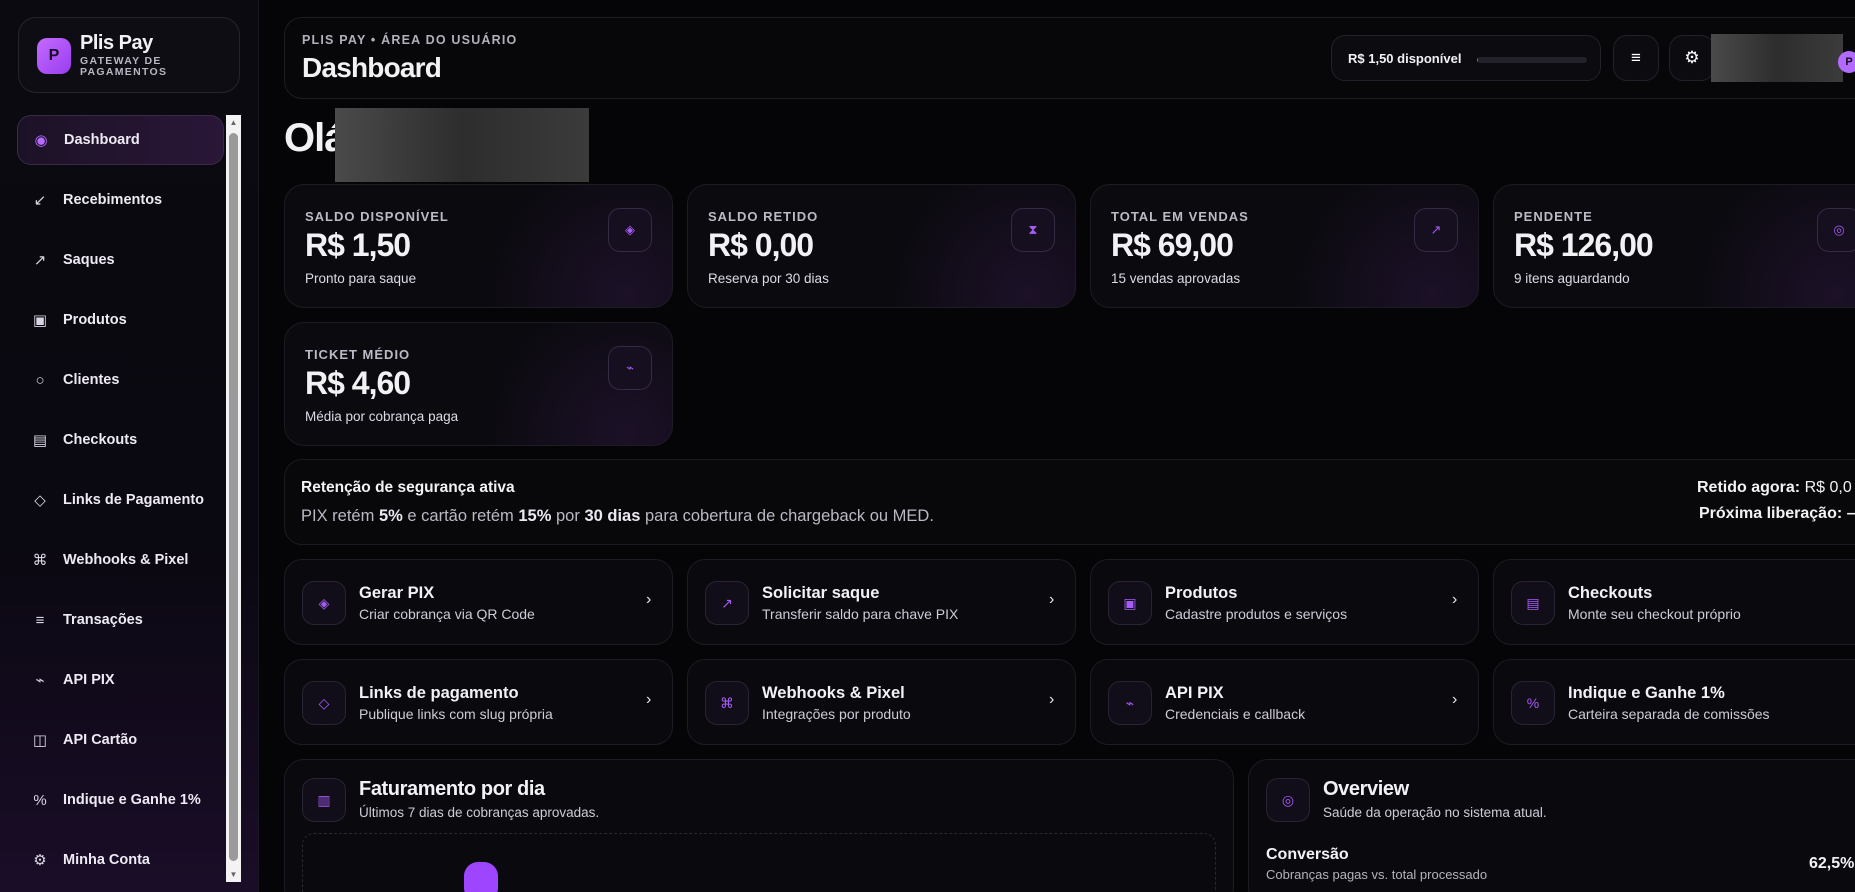  Describe the element at coordinates (377, 216) in the screenshot. I see `stat-label: SALDO DISPONÍVEL` at that location.